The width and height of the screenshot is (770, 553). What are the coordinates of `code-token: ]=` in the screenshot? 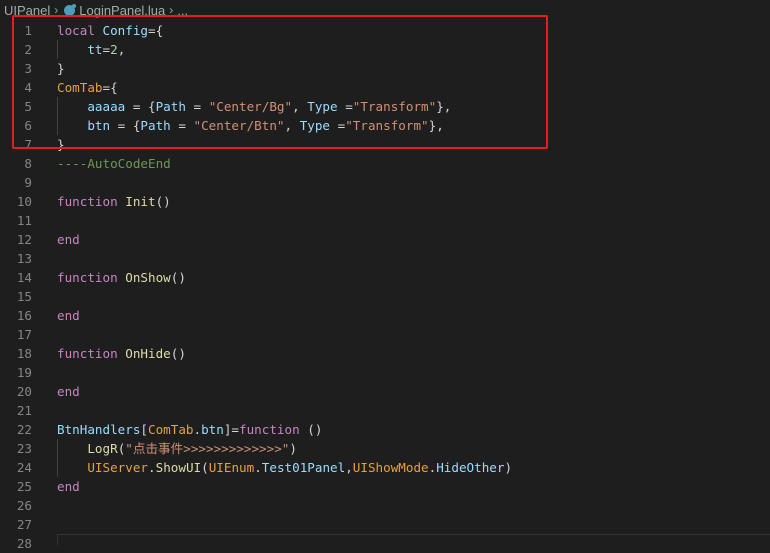 It's located at (231, 429).